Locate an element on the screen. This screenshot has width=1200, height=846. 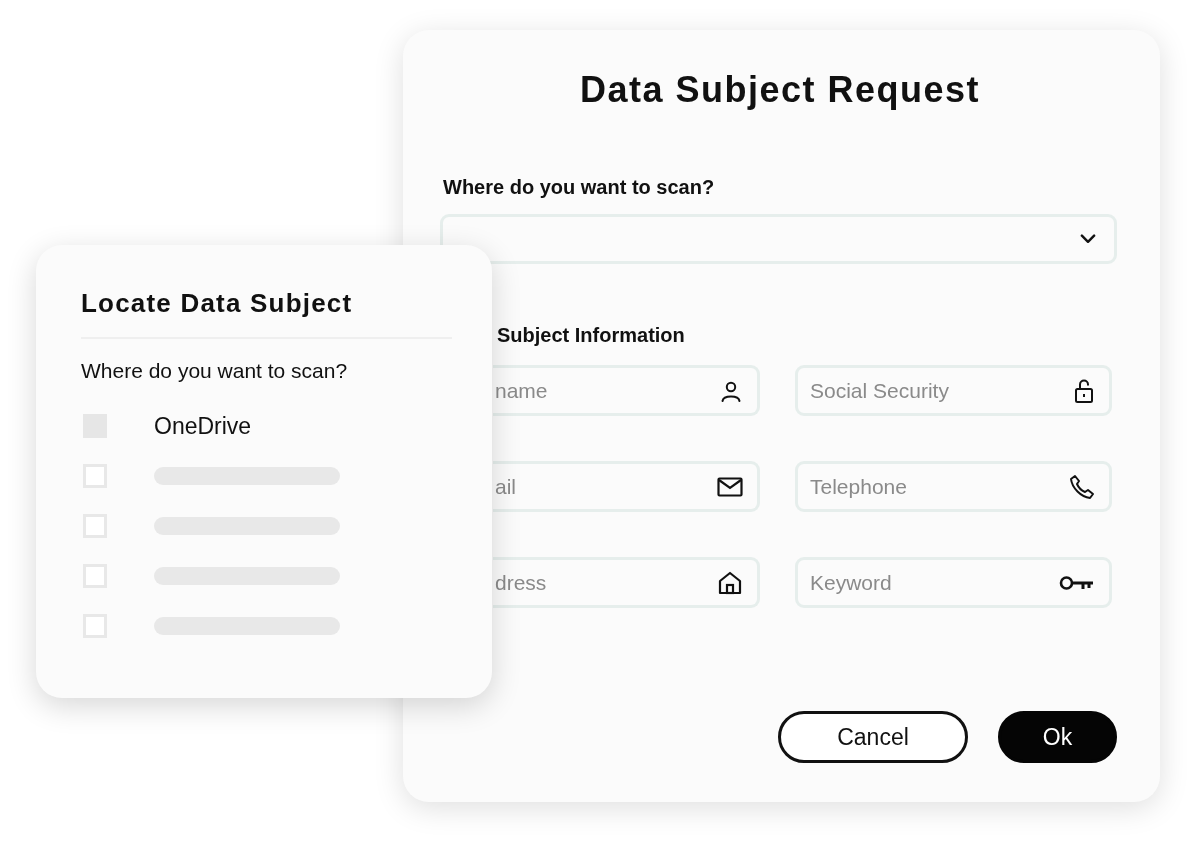
padlock-icon is located at coordinates (1084, 390).